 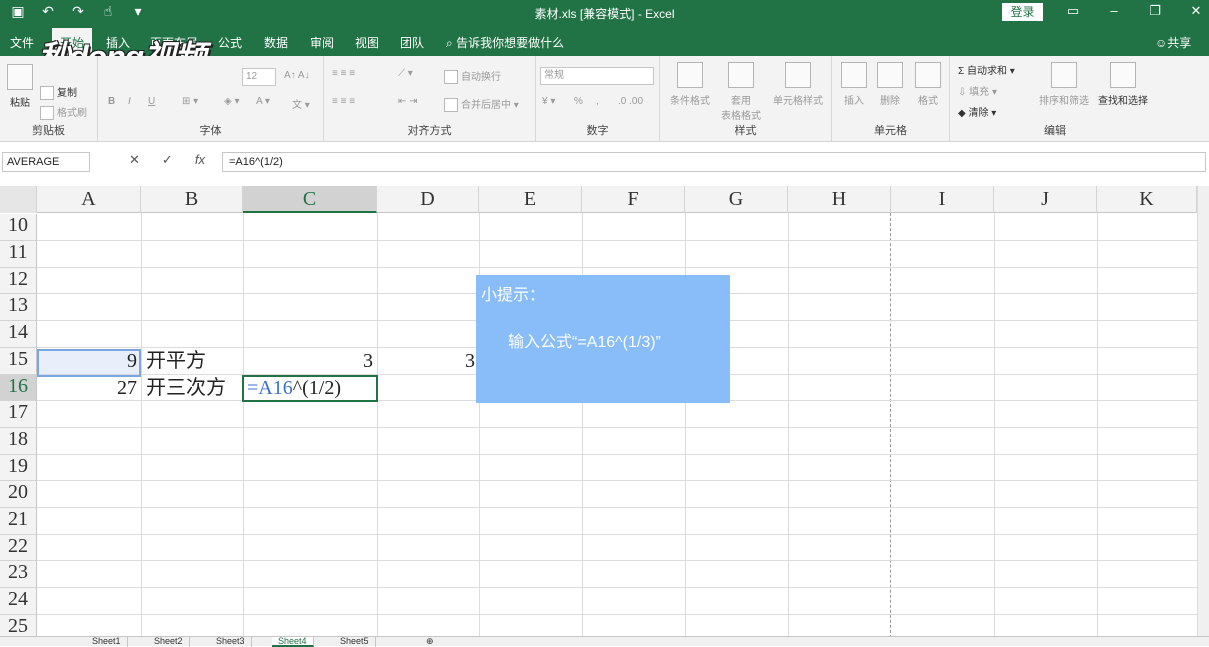 What do you see at coordinates (690, 84) in the screenshot?
I see `conditional-format-button: 条件格式` at bounding box center [690, 84].